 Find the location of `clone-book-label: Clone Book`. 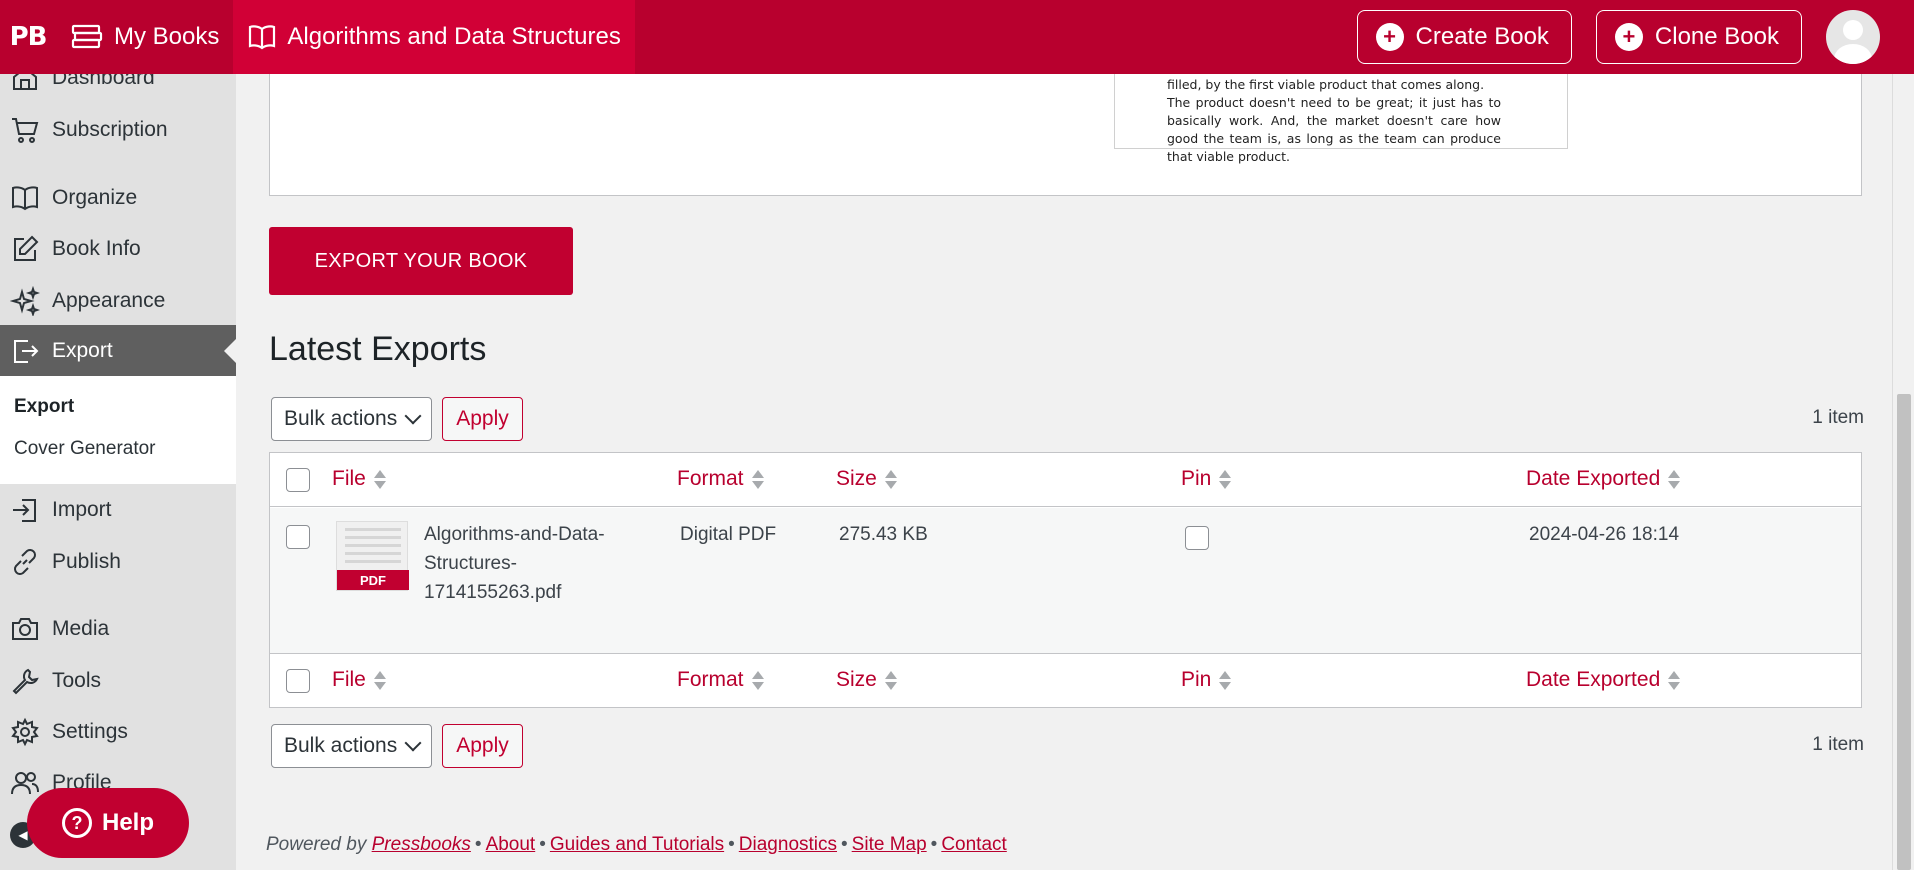

clone-book-label: Clone Book is located at coordinates (1716, 36).